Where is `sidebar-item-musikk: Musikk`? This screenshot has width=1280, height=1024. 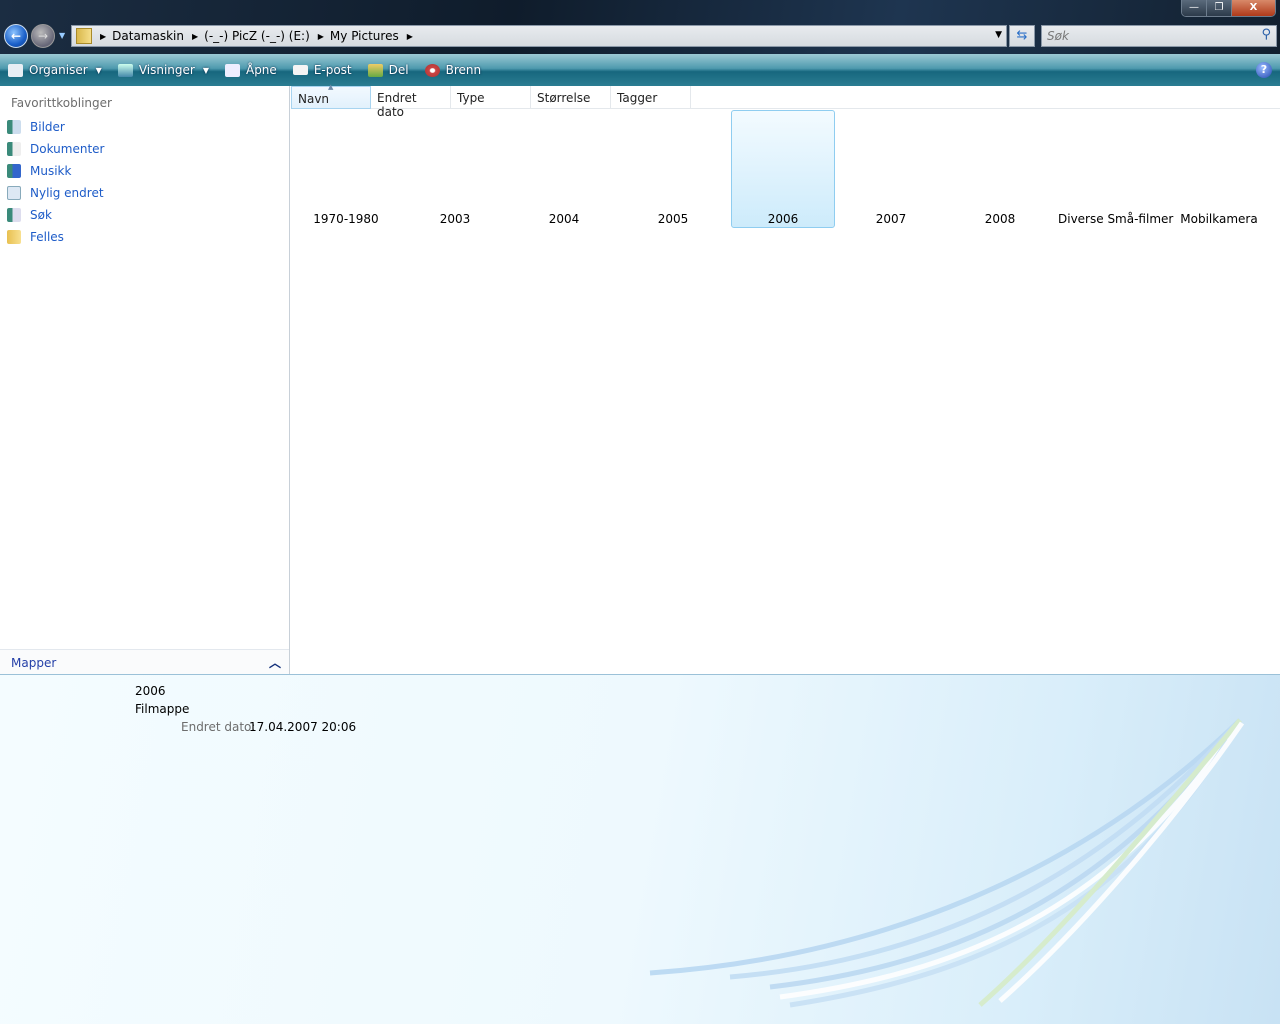
sidebar-item-musikk: Musikk is located at coordinates (39, 171).